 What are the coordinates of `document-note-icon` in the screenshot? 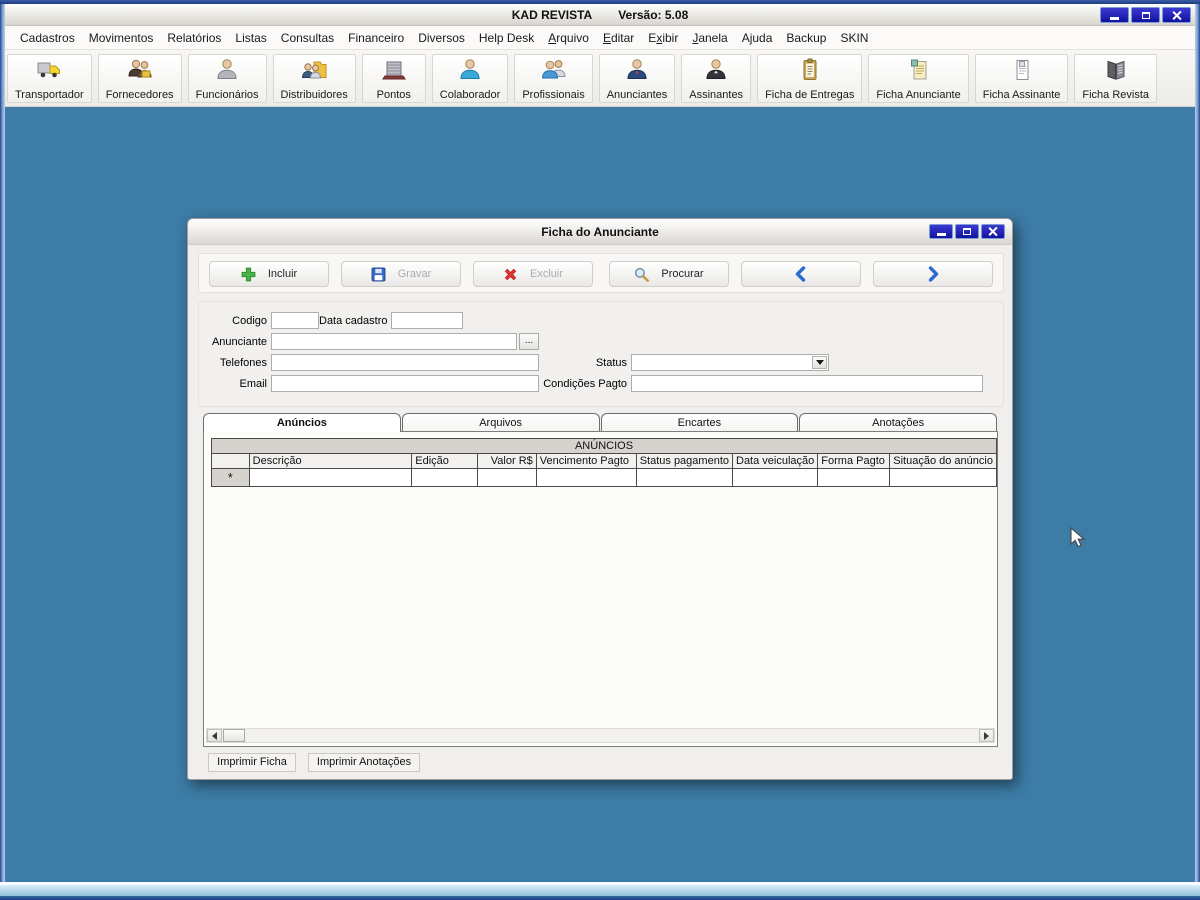 It's located at (918, 69).